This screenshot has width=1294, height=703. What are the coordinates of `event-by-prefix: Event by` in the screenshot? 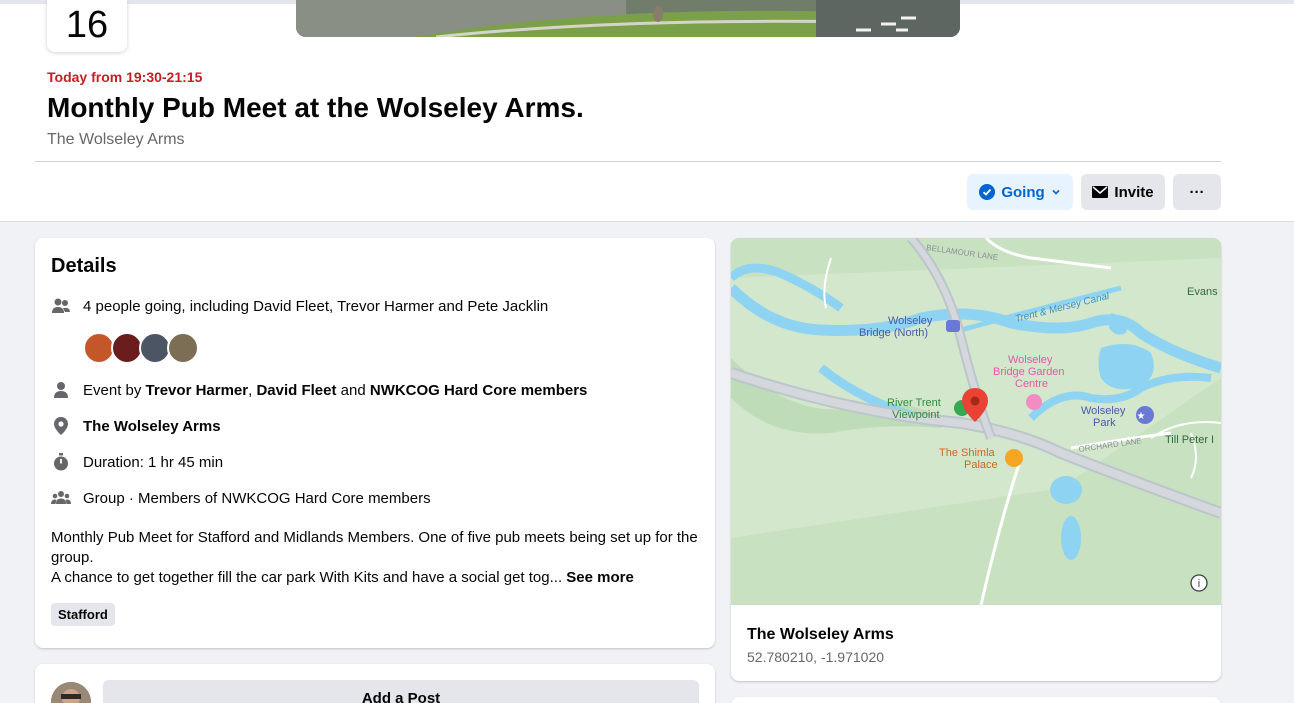 It's located at (112, 390).